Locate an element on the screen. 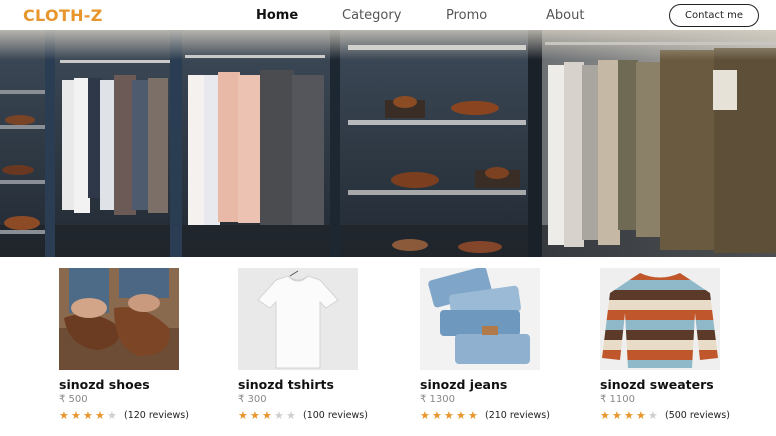 The height and width of the screenshot is (436, 776). nav-link-promo: Promo is located at coordinates (466, 15).